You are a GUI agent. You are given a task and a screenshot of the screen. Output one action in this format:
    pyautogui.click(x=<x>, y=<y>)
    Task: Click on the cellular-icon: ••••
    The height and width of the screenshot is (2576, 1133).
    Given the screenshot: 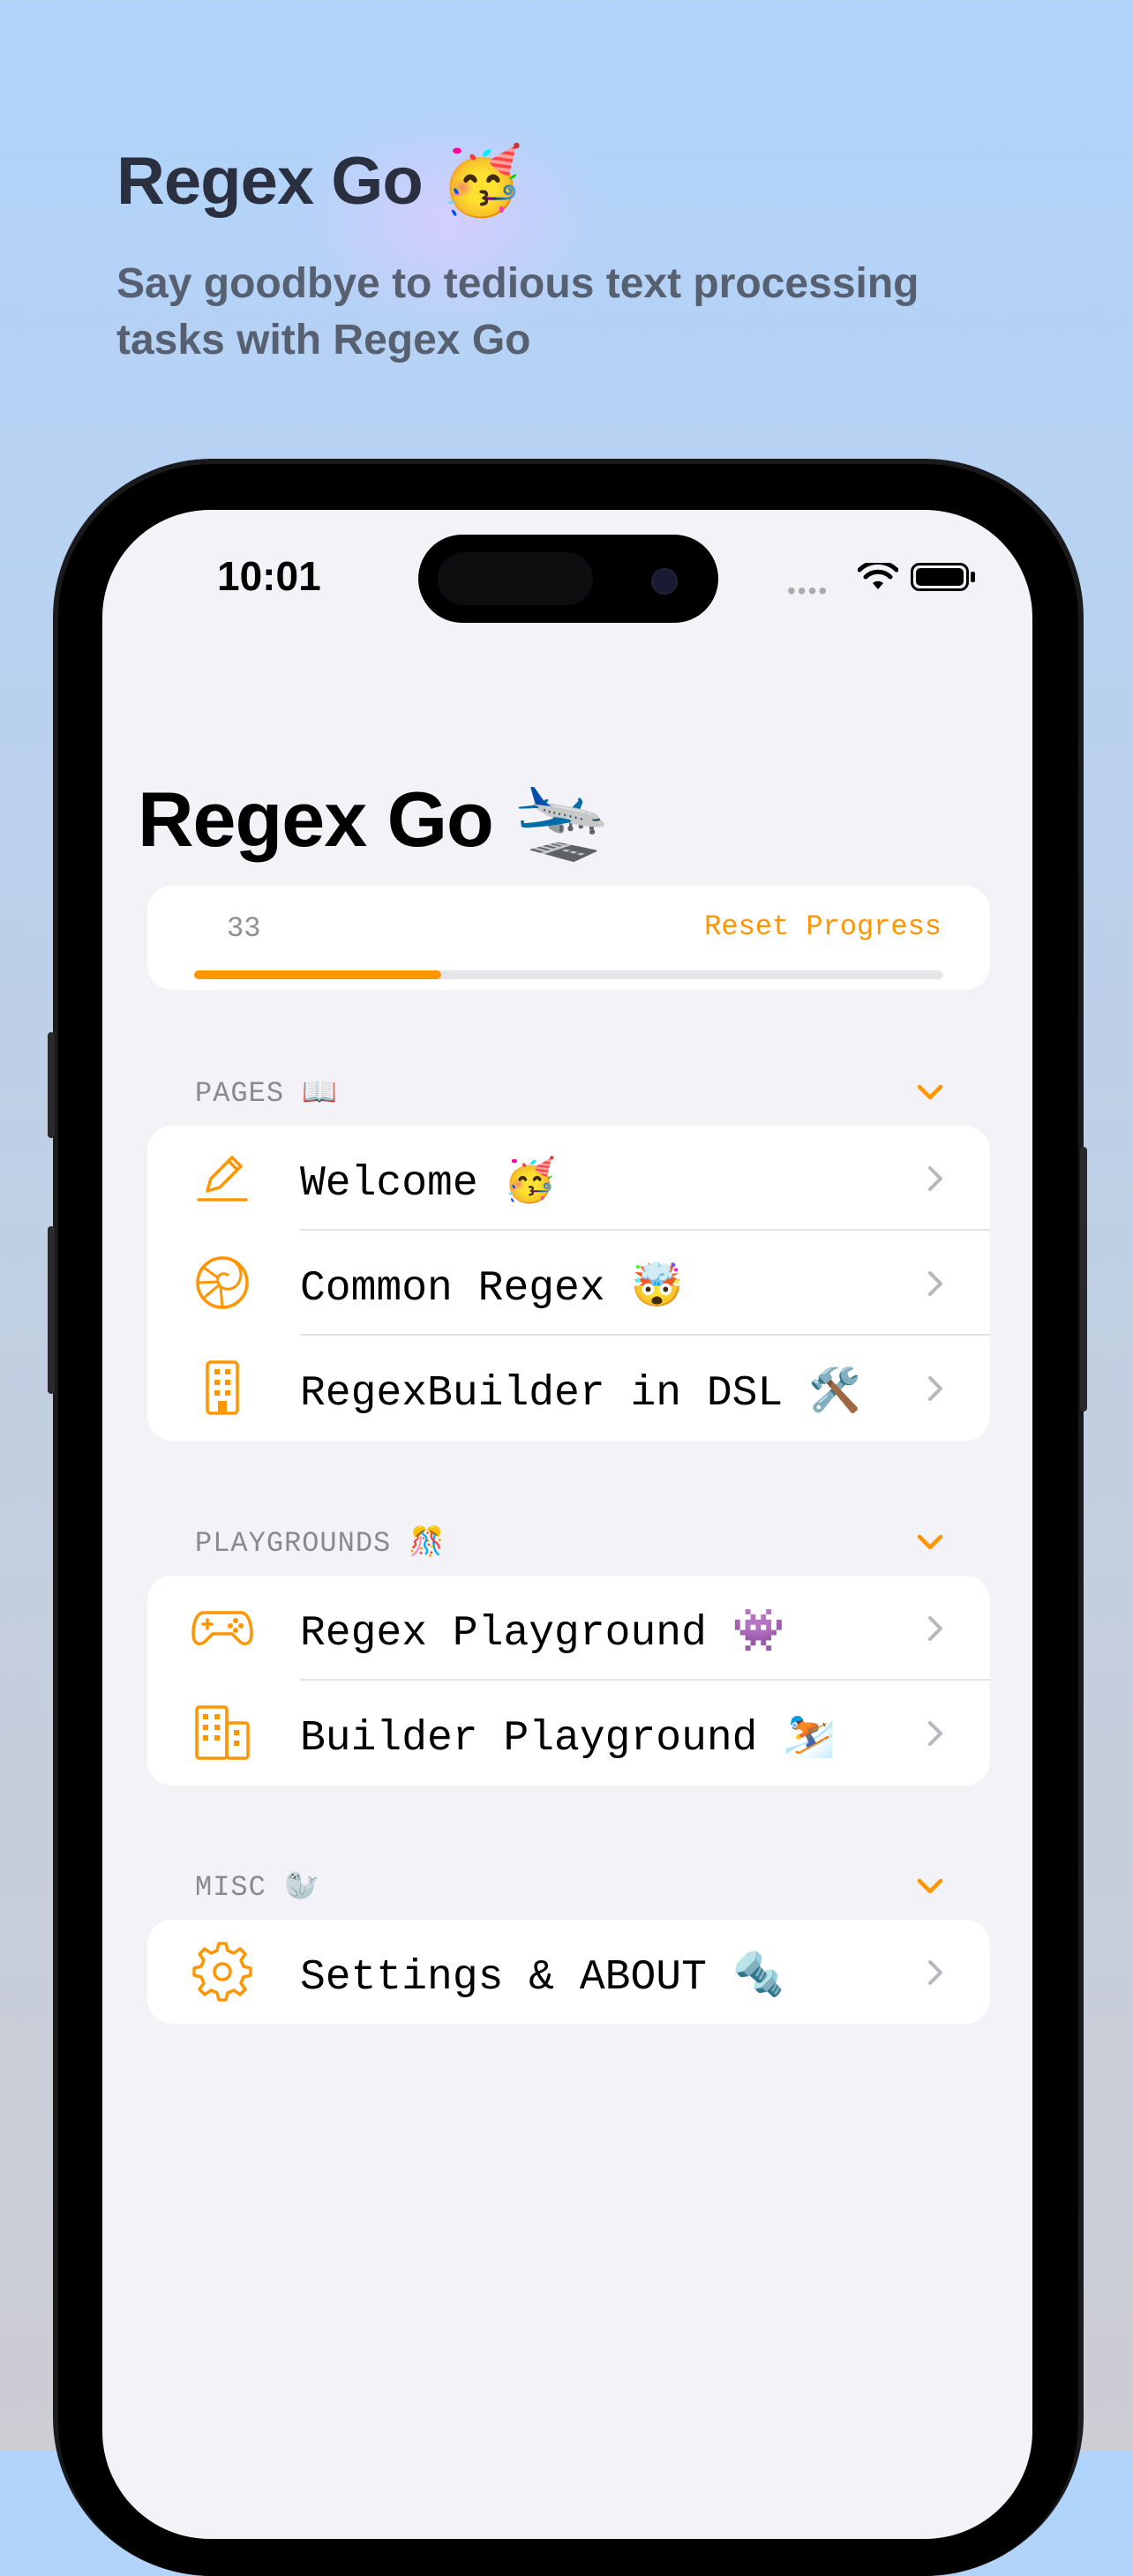 What is the action you would take?
    pyautogui.click(x=808, y=591)
    